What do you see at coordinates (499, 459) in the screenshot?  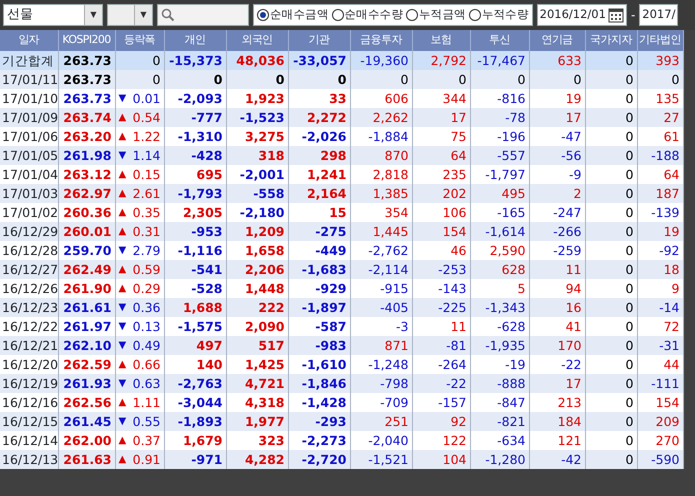 I see `value-cell: -1,280` at bounding box center [499, 459].